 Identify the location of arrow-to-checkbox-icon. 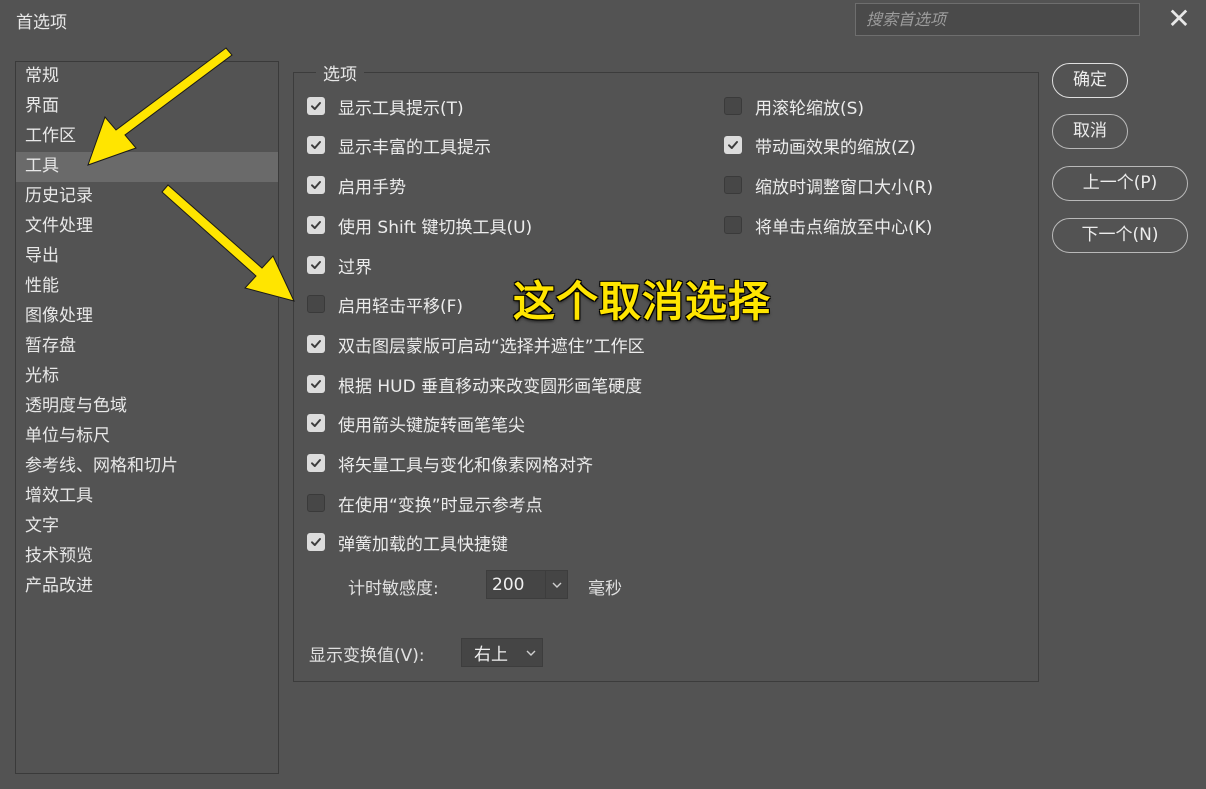
(228, 243).